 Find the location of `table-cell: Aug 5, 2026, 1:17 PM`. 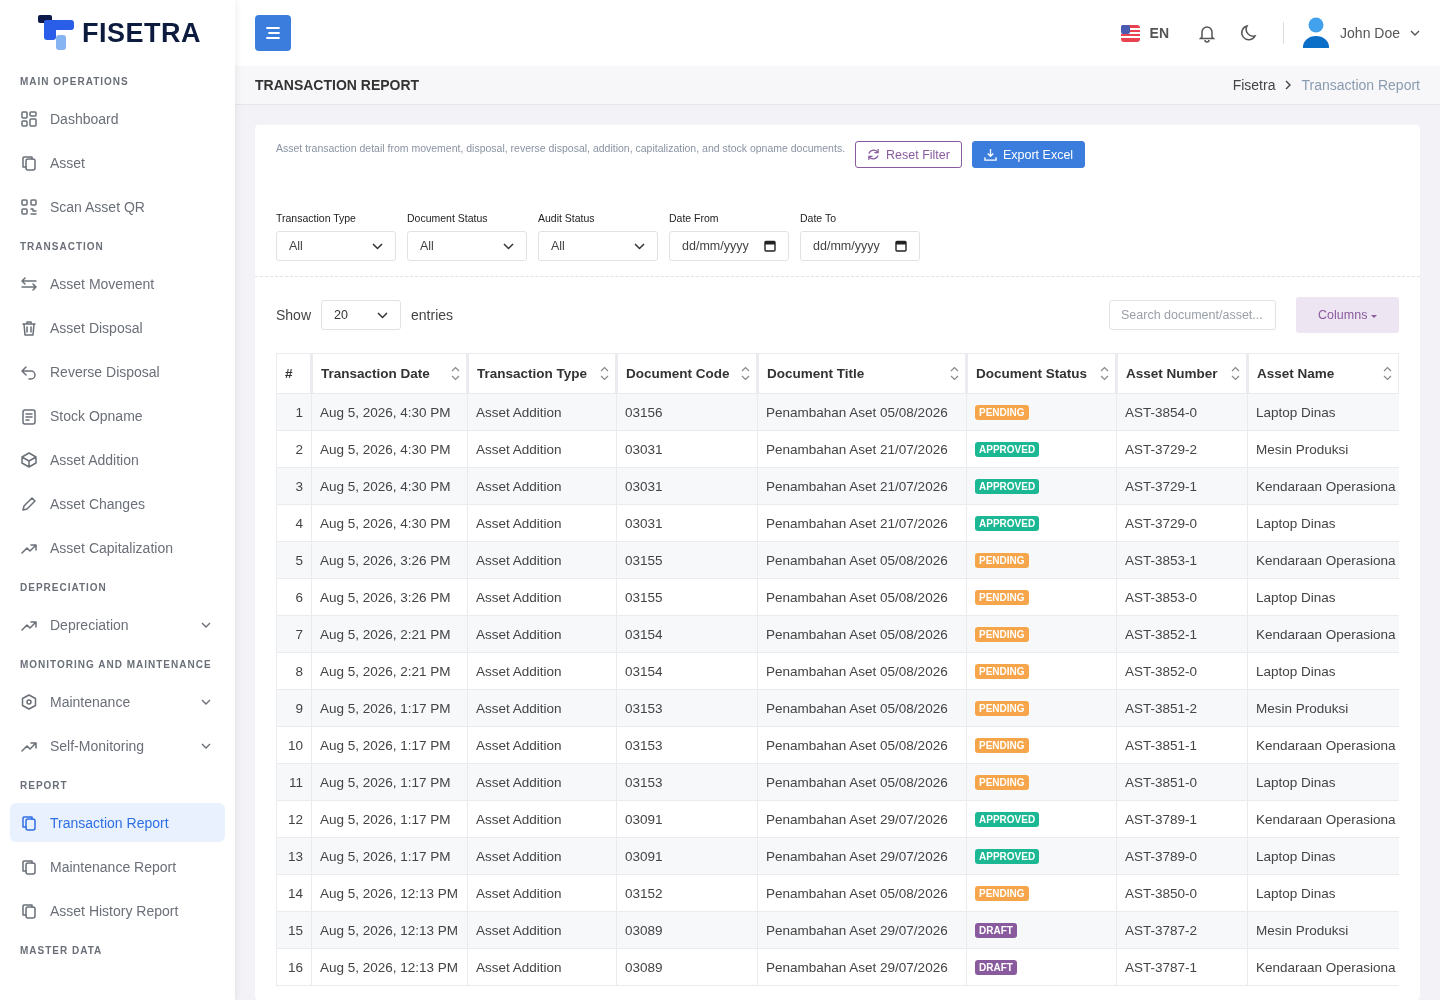

table-cell: Aug 5, 2026, 1:17 PM is located at coordinates (389, 782).